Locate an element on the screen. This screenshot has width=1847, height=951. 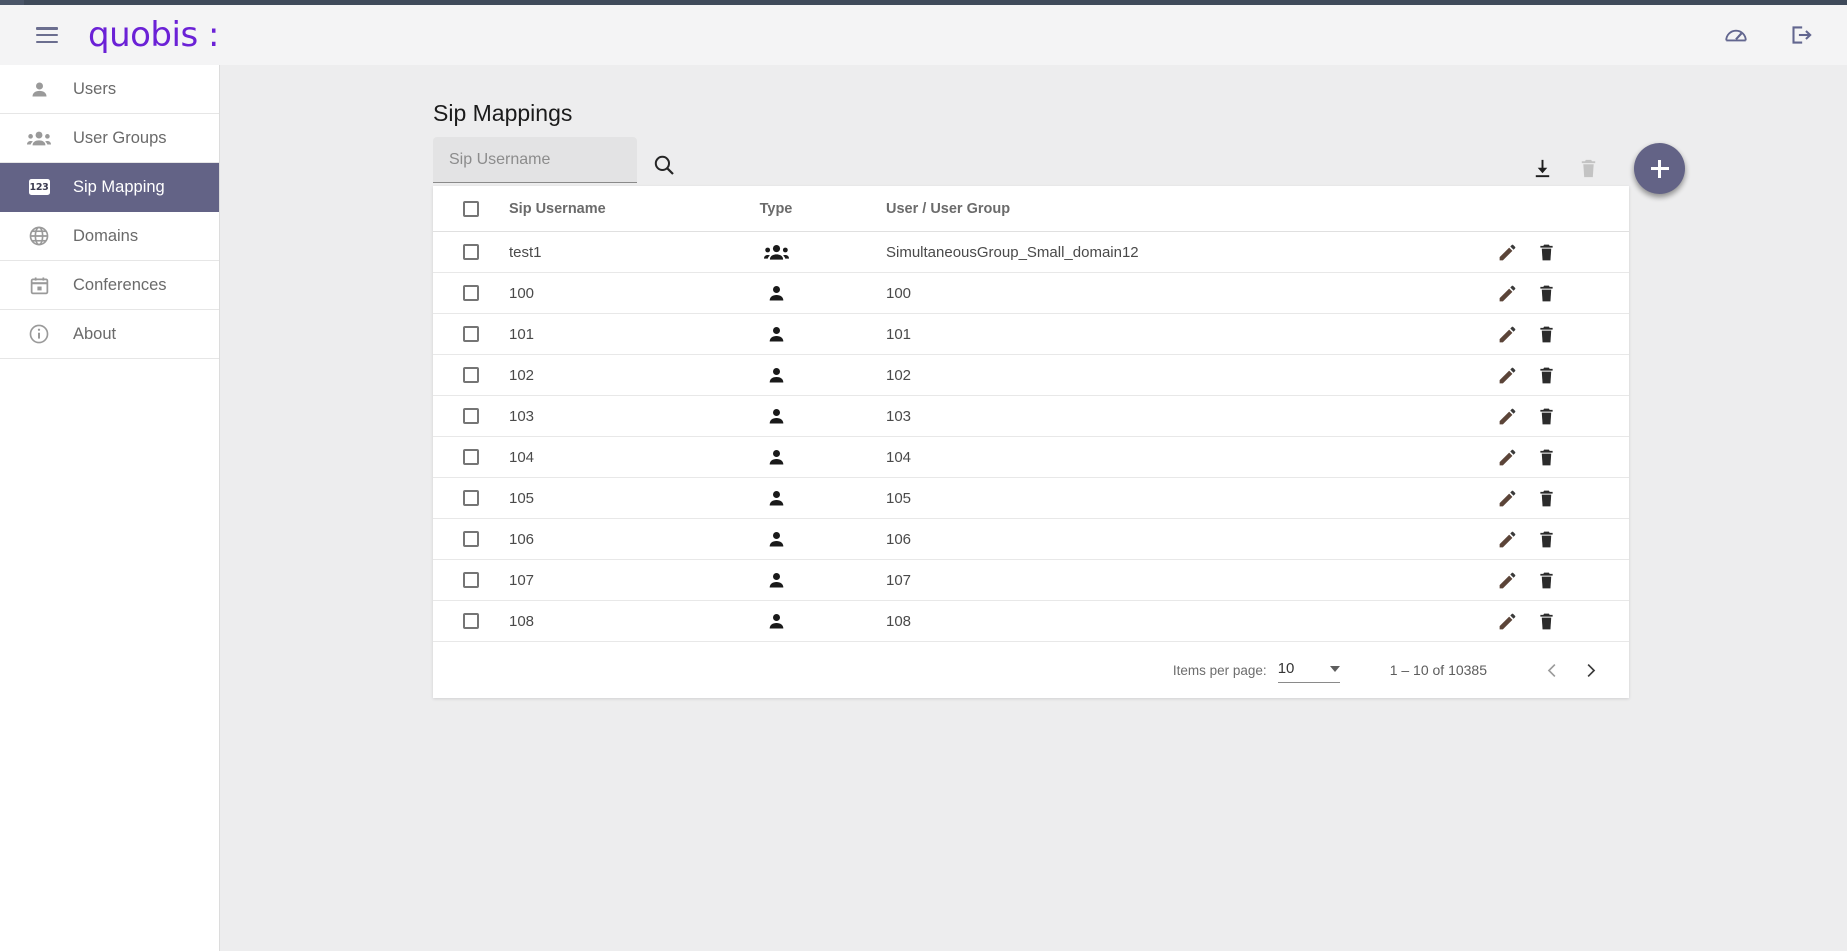
cell-sip-username: 102 is located at coordinates (522, 375).